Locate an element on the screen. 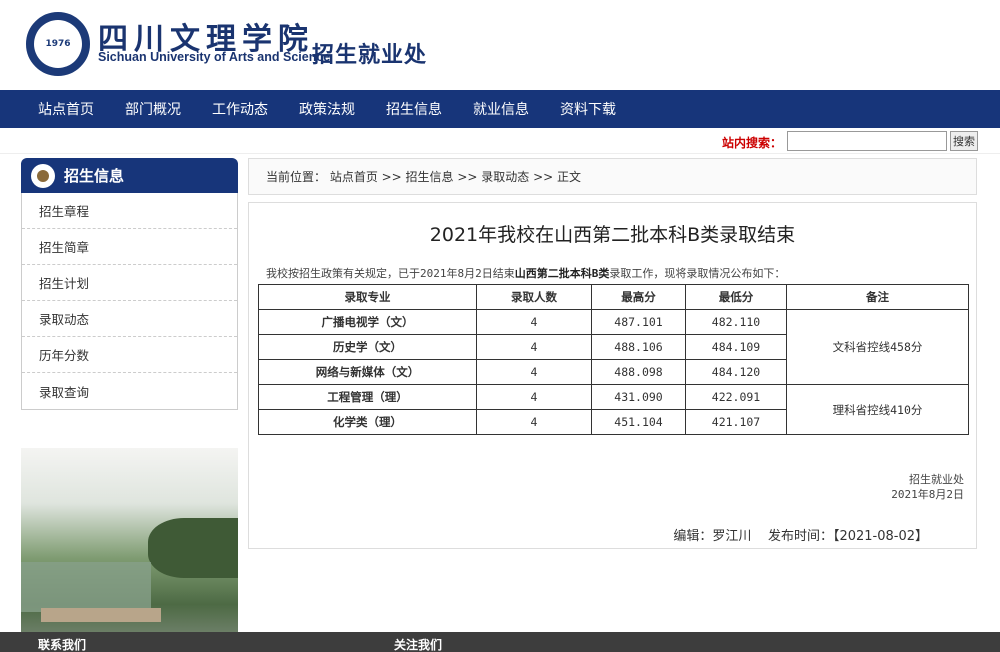 Image resolution: width=1000 pixels, height=652 pixels. table-header: 录取专业 is located at coordinates (367, 297).